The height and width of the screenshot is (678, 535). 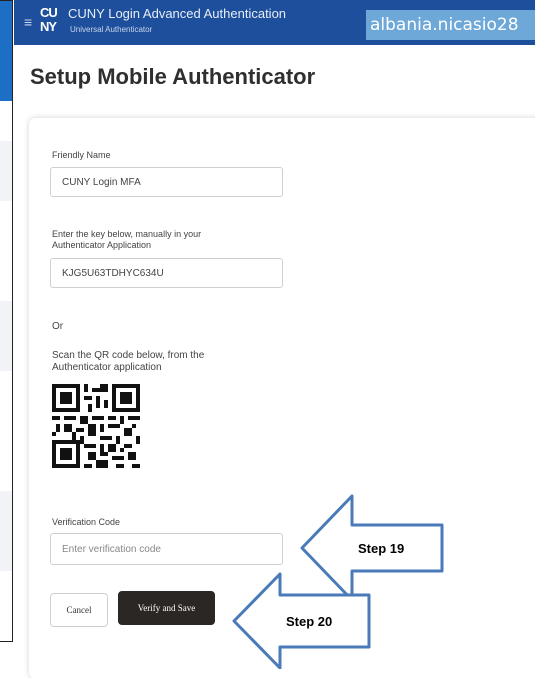 I want to click on cancel-button: Cancel, so click(x=79, y=610).